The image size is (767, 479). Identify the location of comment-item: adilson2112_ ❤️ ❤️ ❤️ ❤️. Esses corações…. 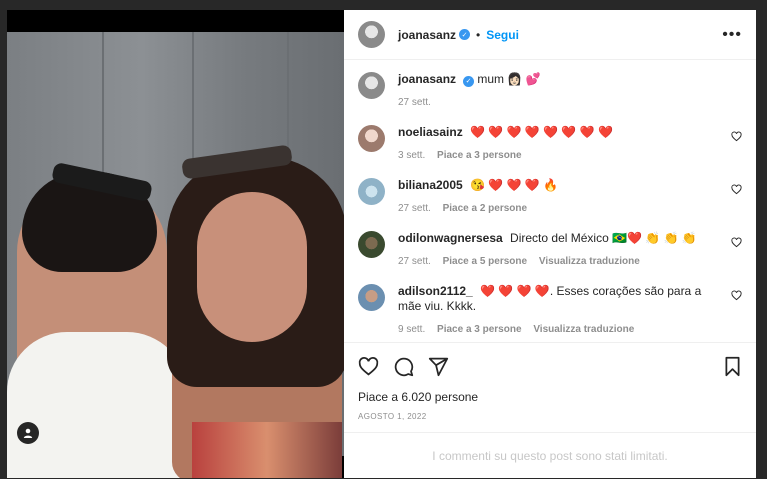
(550, 309).